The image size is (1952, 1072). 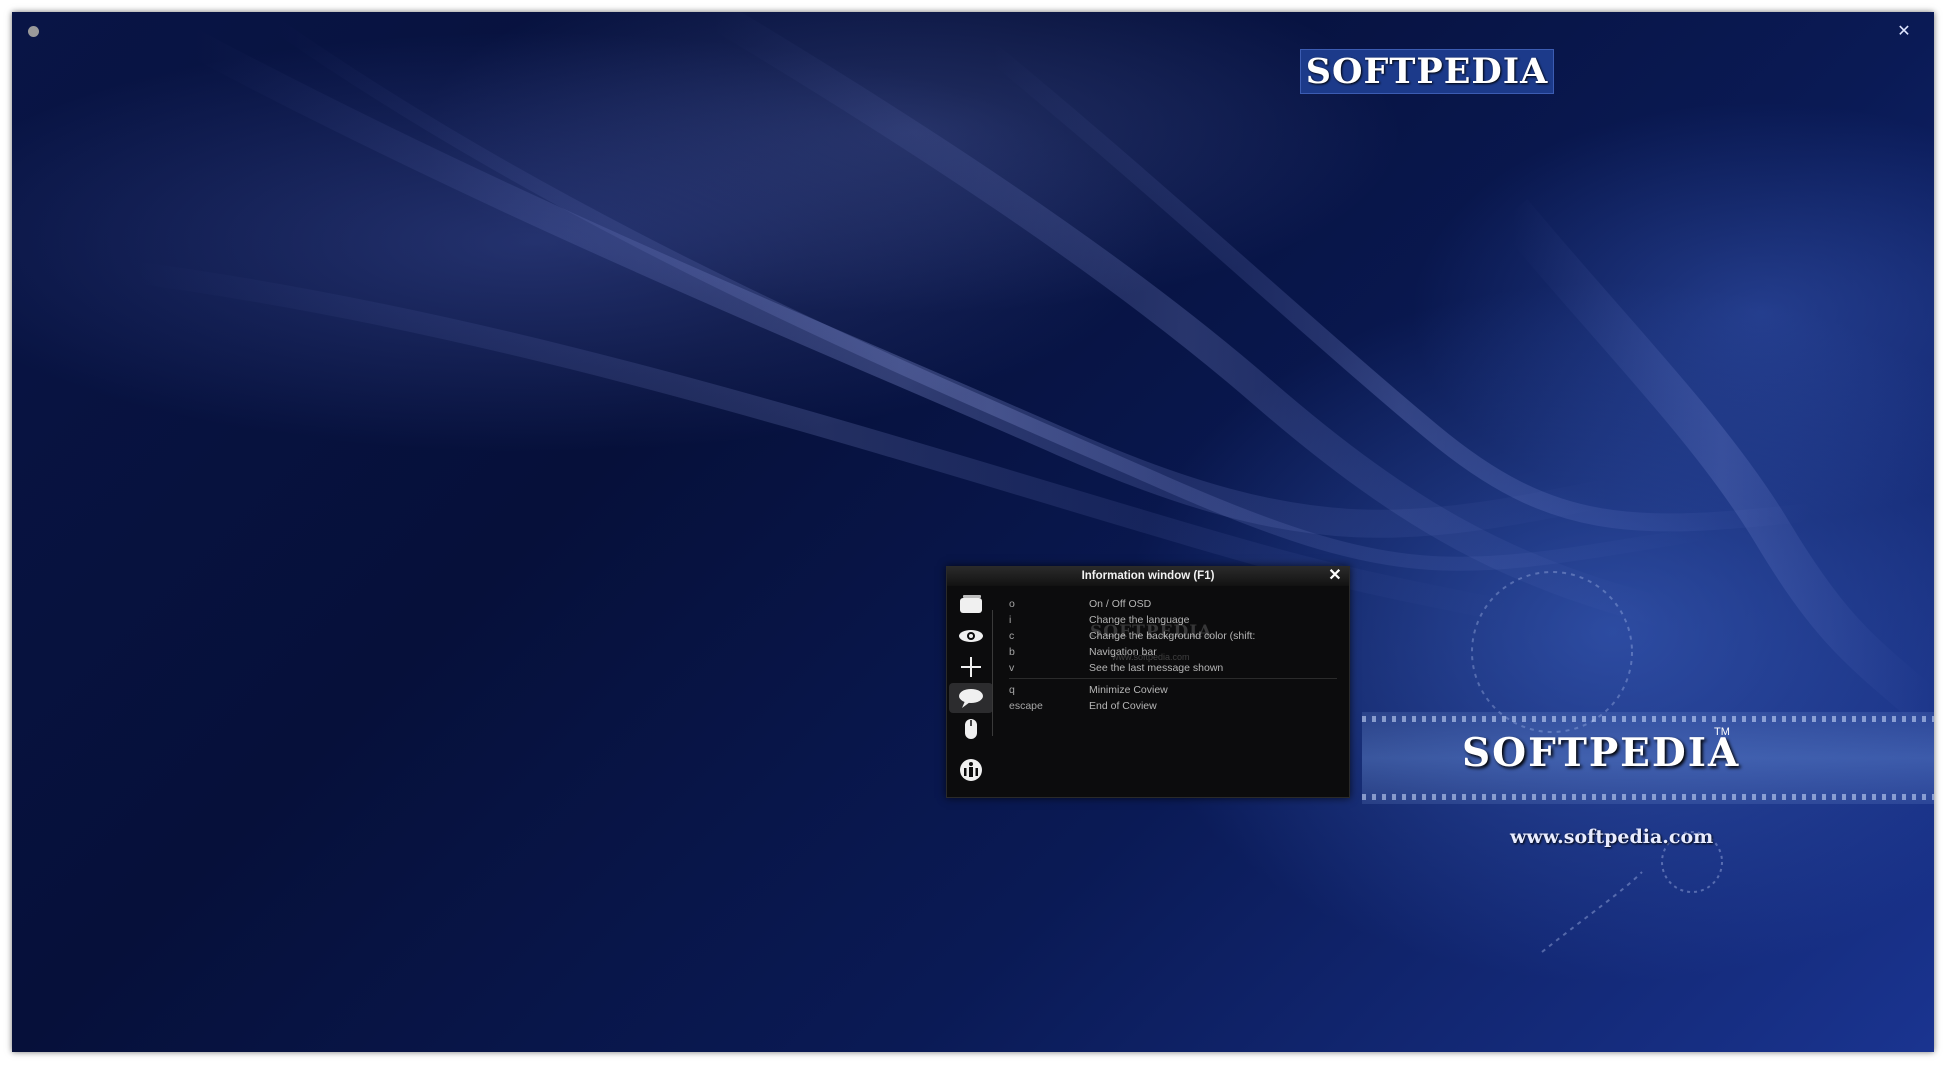 I want to click on information-window-title: Information window (F1), so click(x=1148, y=576).